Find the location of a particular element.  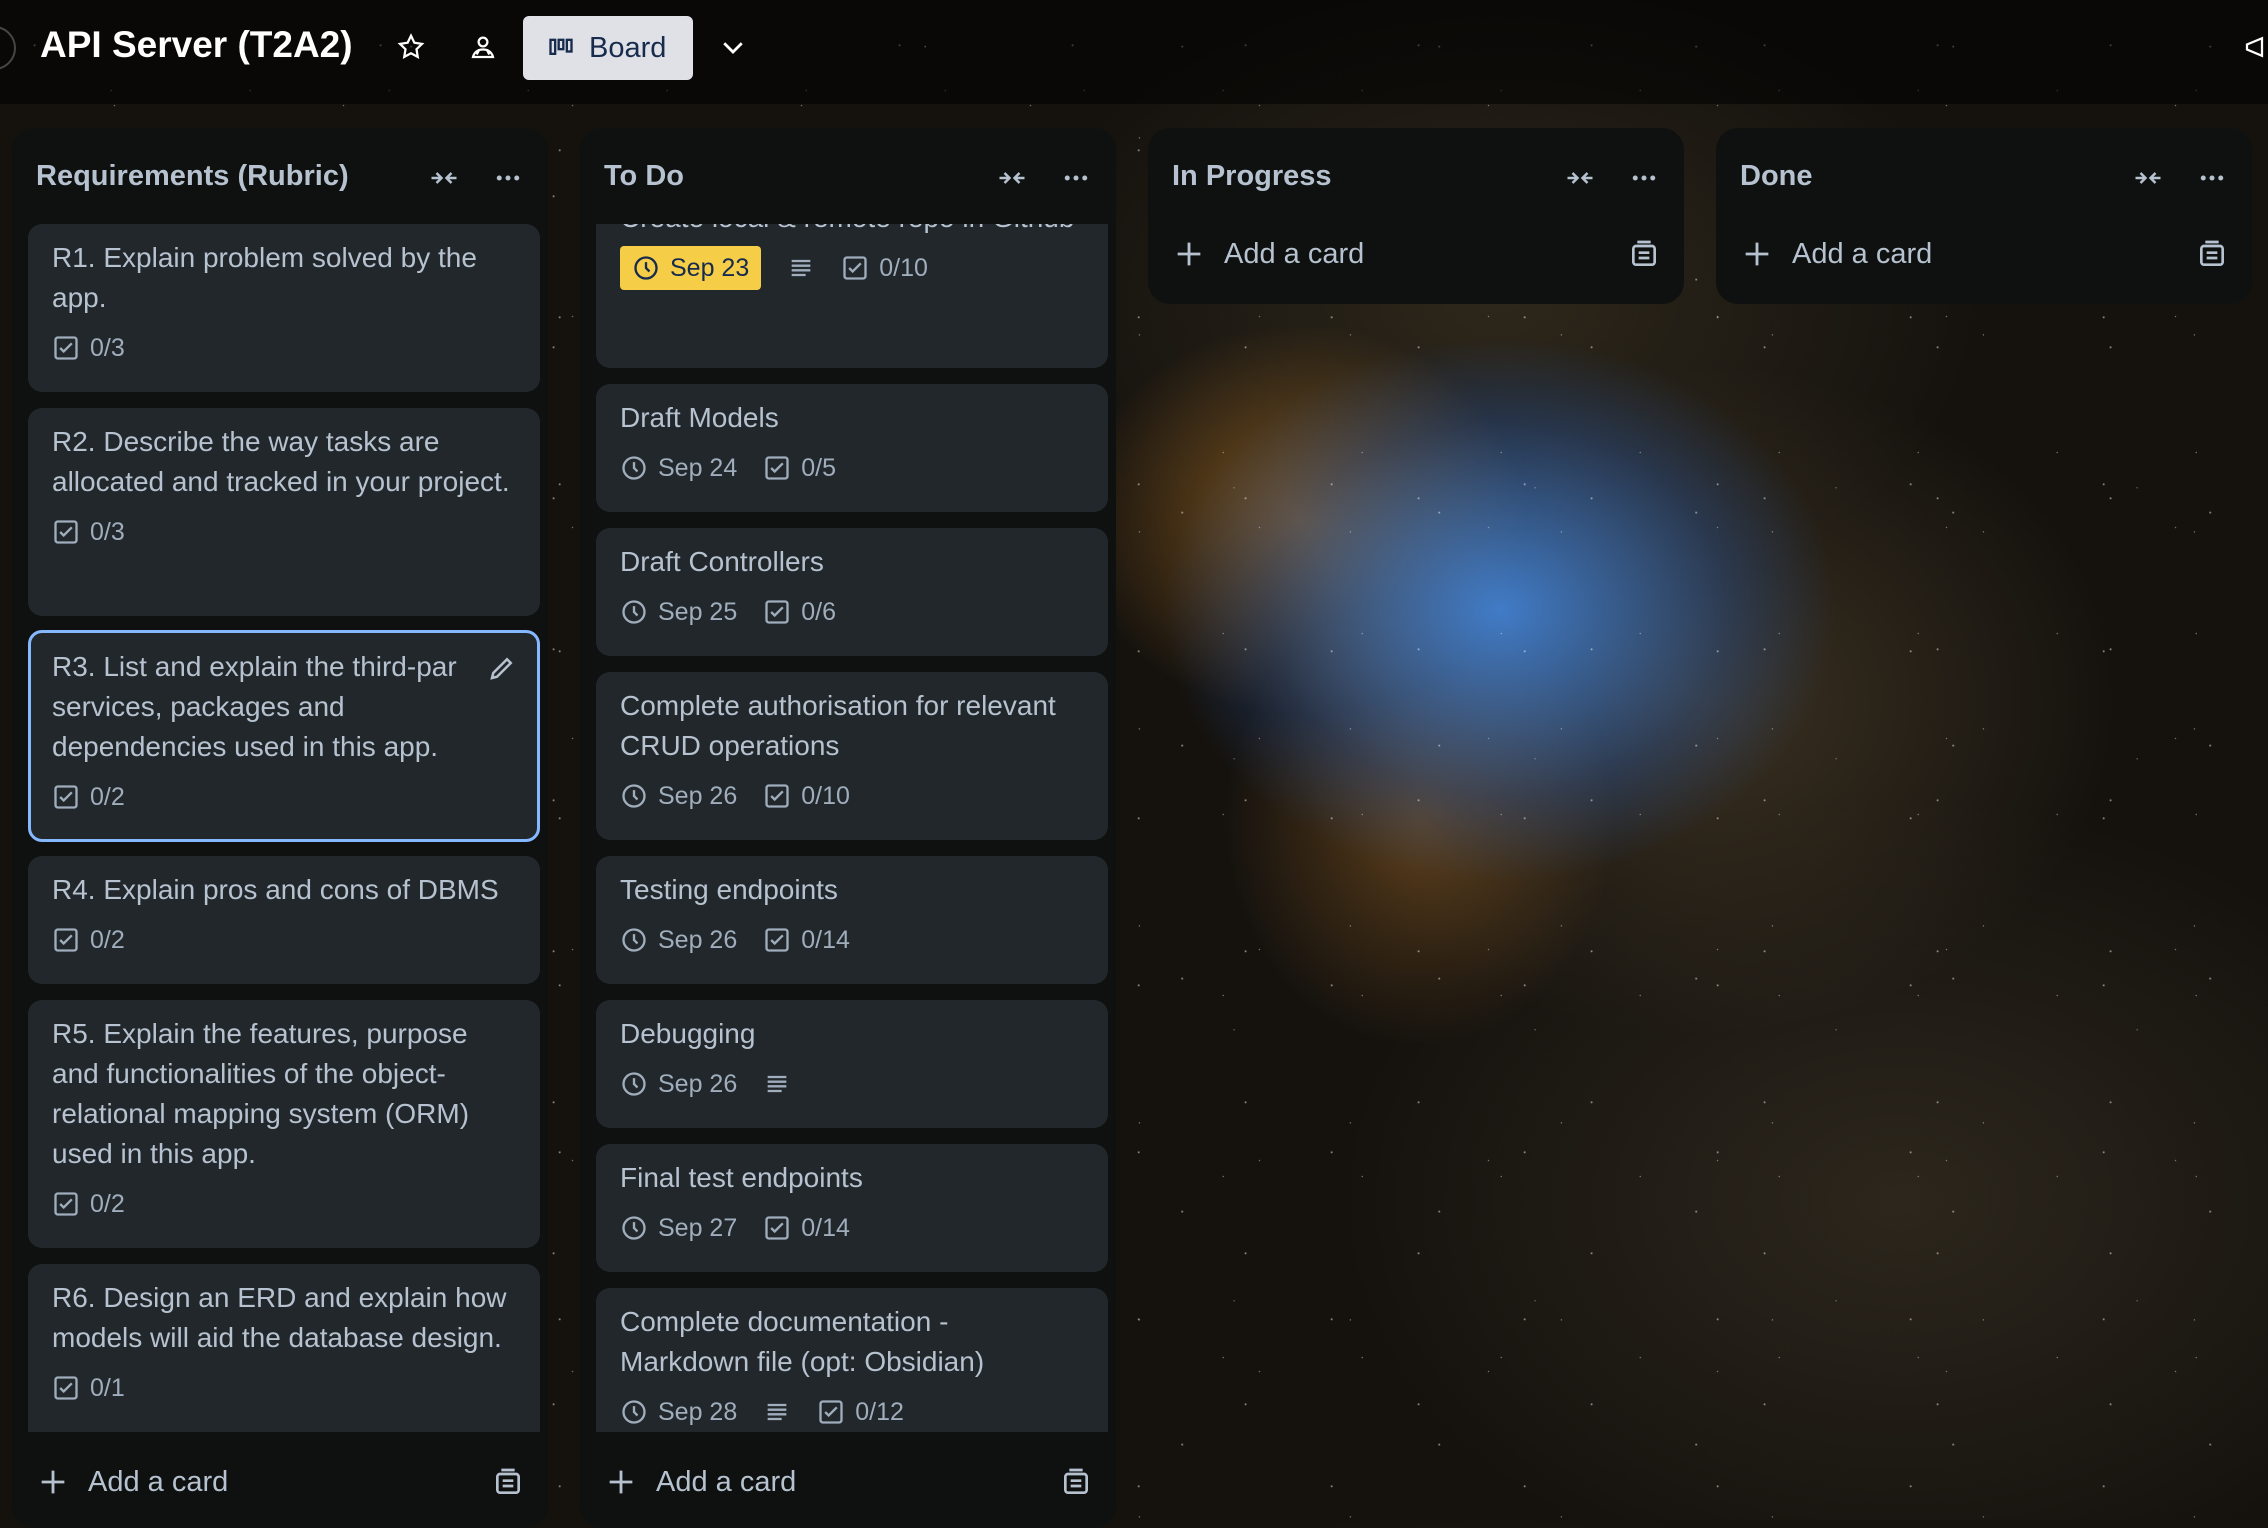

board-title: API Server (T2A2) is located at coordinates (196, 45).